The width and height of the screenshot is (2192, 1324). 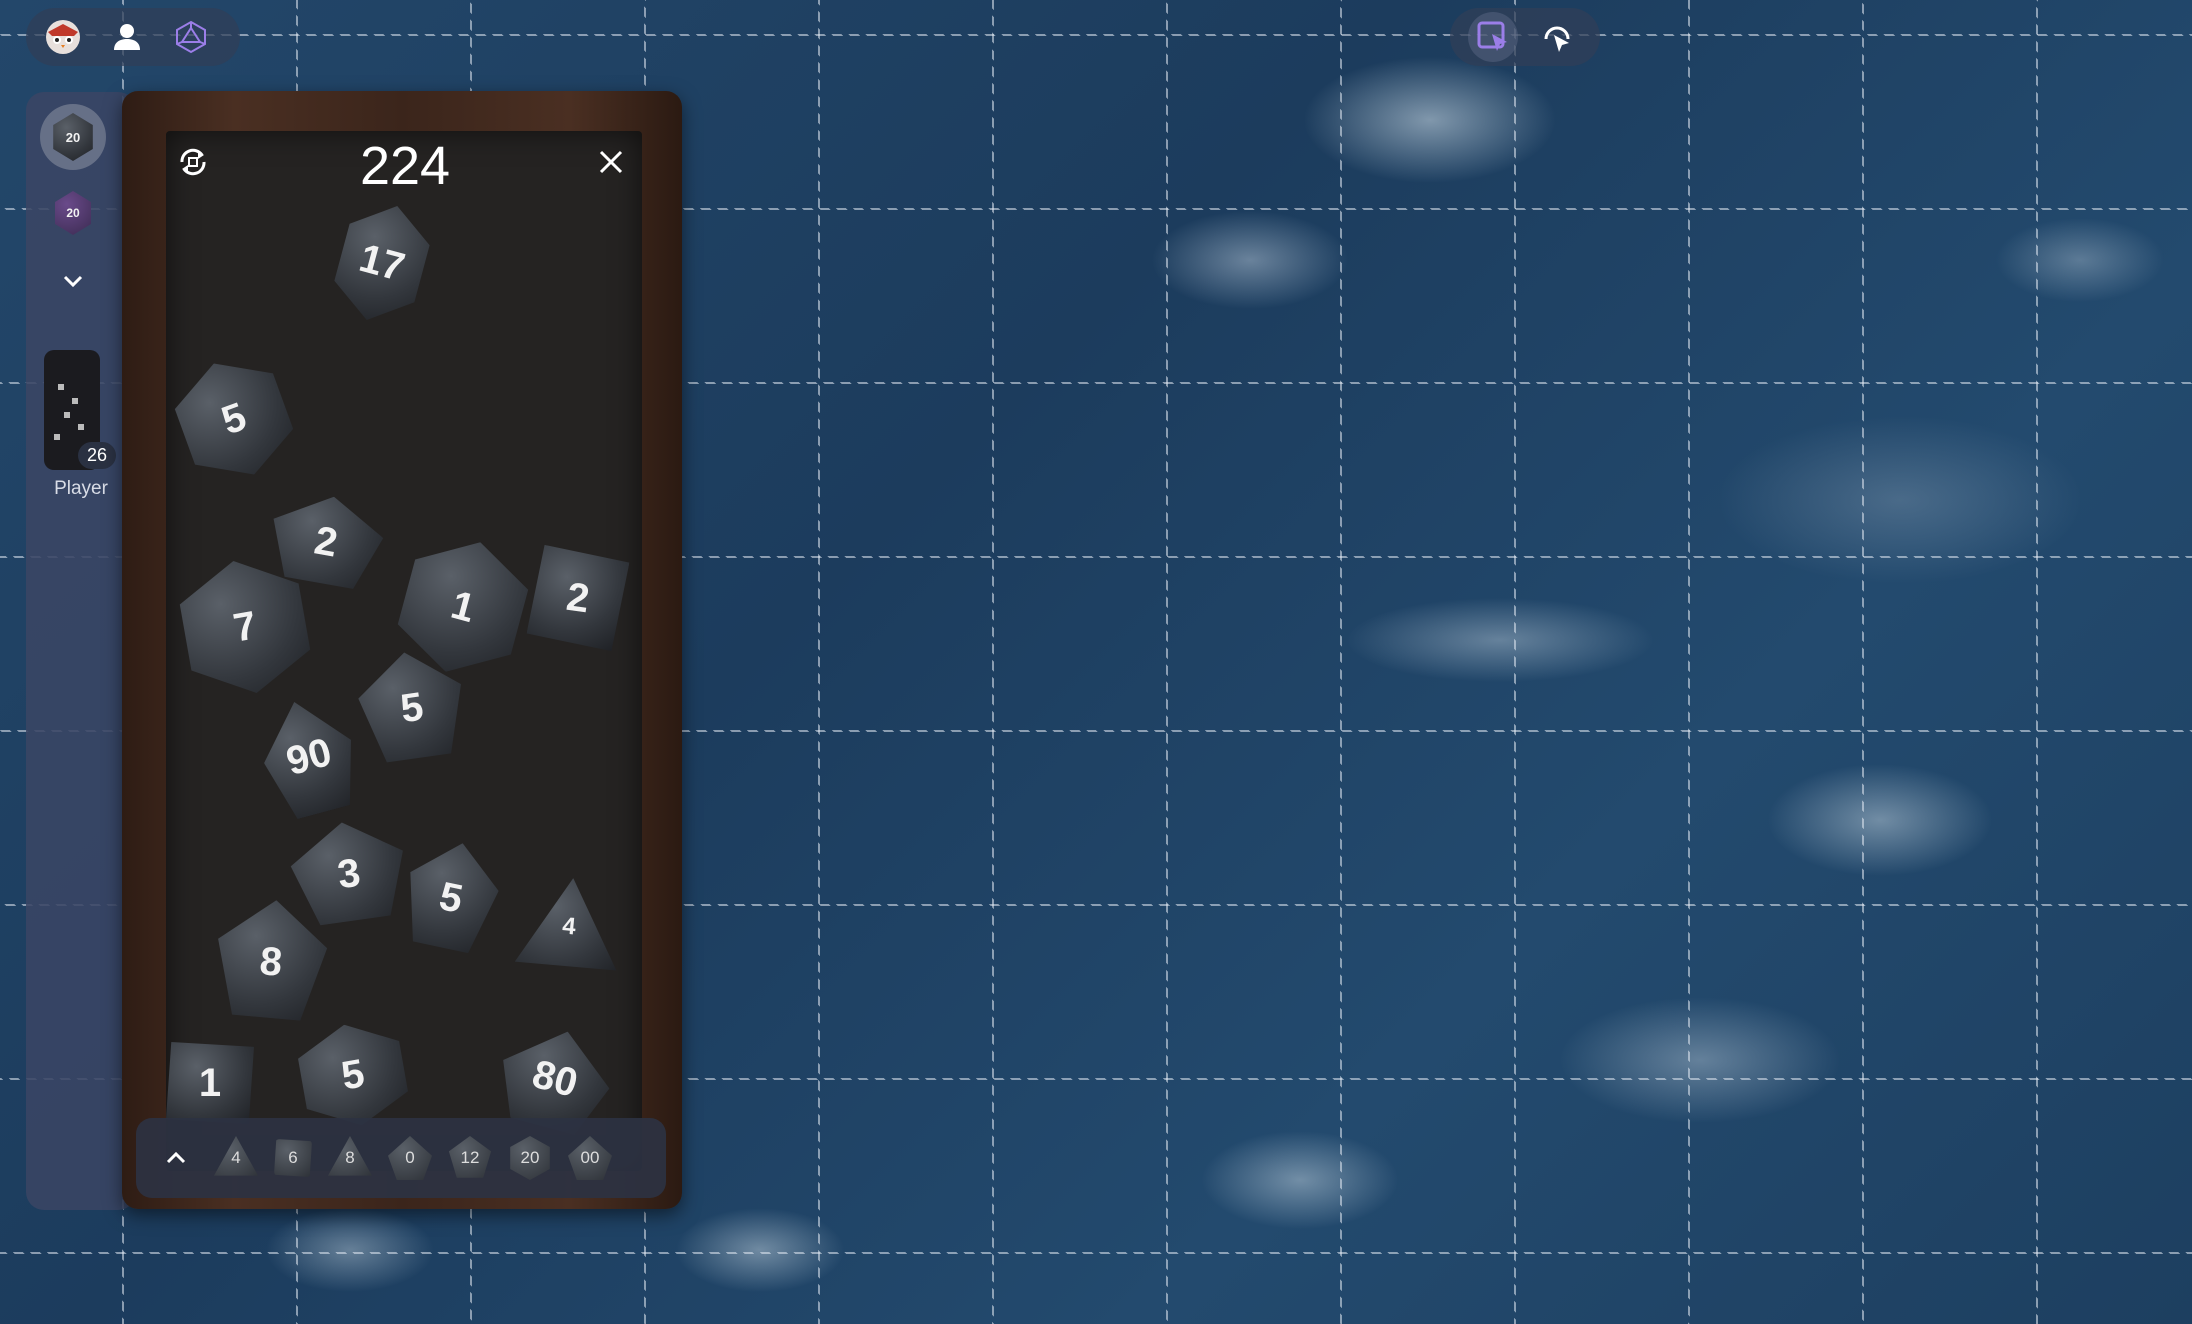 I want to click on dice-set-avatar: 20, so click(x=73, y=213).